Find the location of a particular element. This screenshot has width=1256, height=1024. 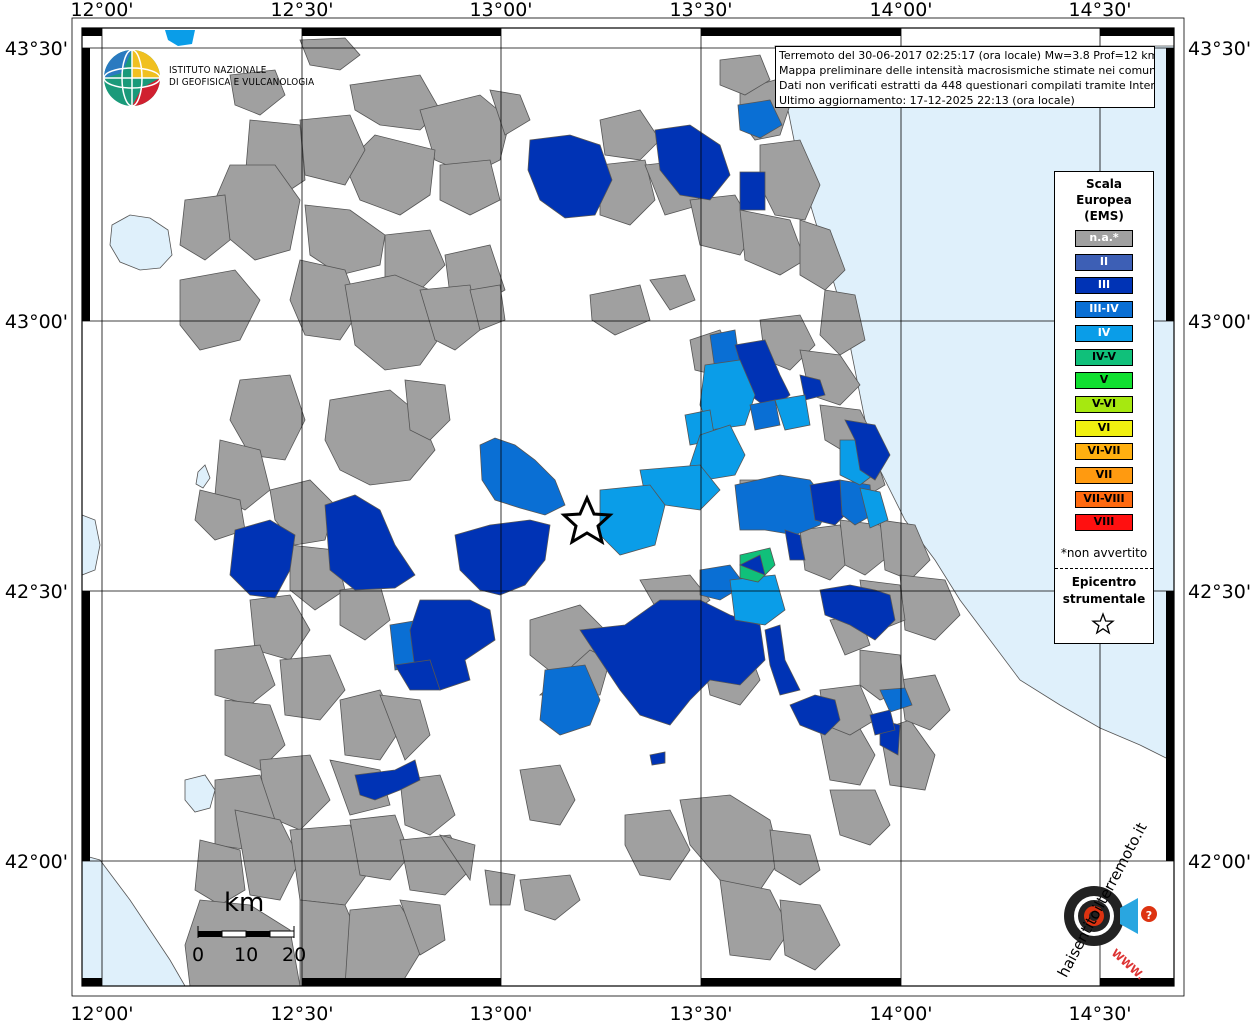

legend-item: VI is located at coordinates (1104, 428).